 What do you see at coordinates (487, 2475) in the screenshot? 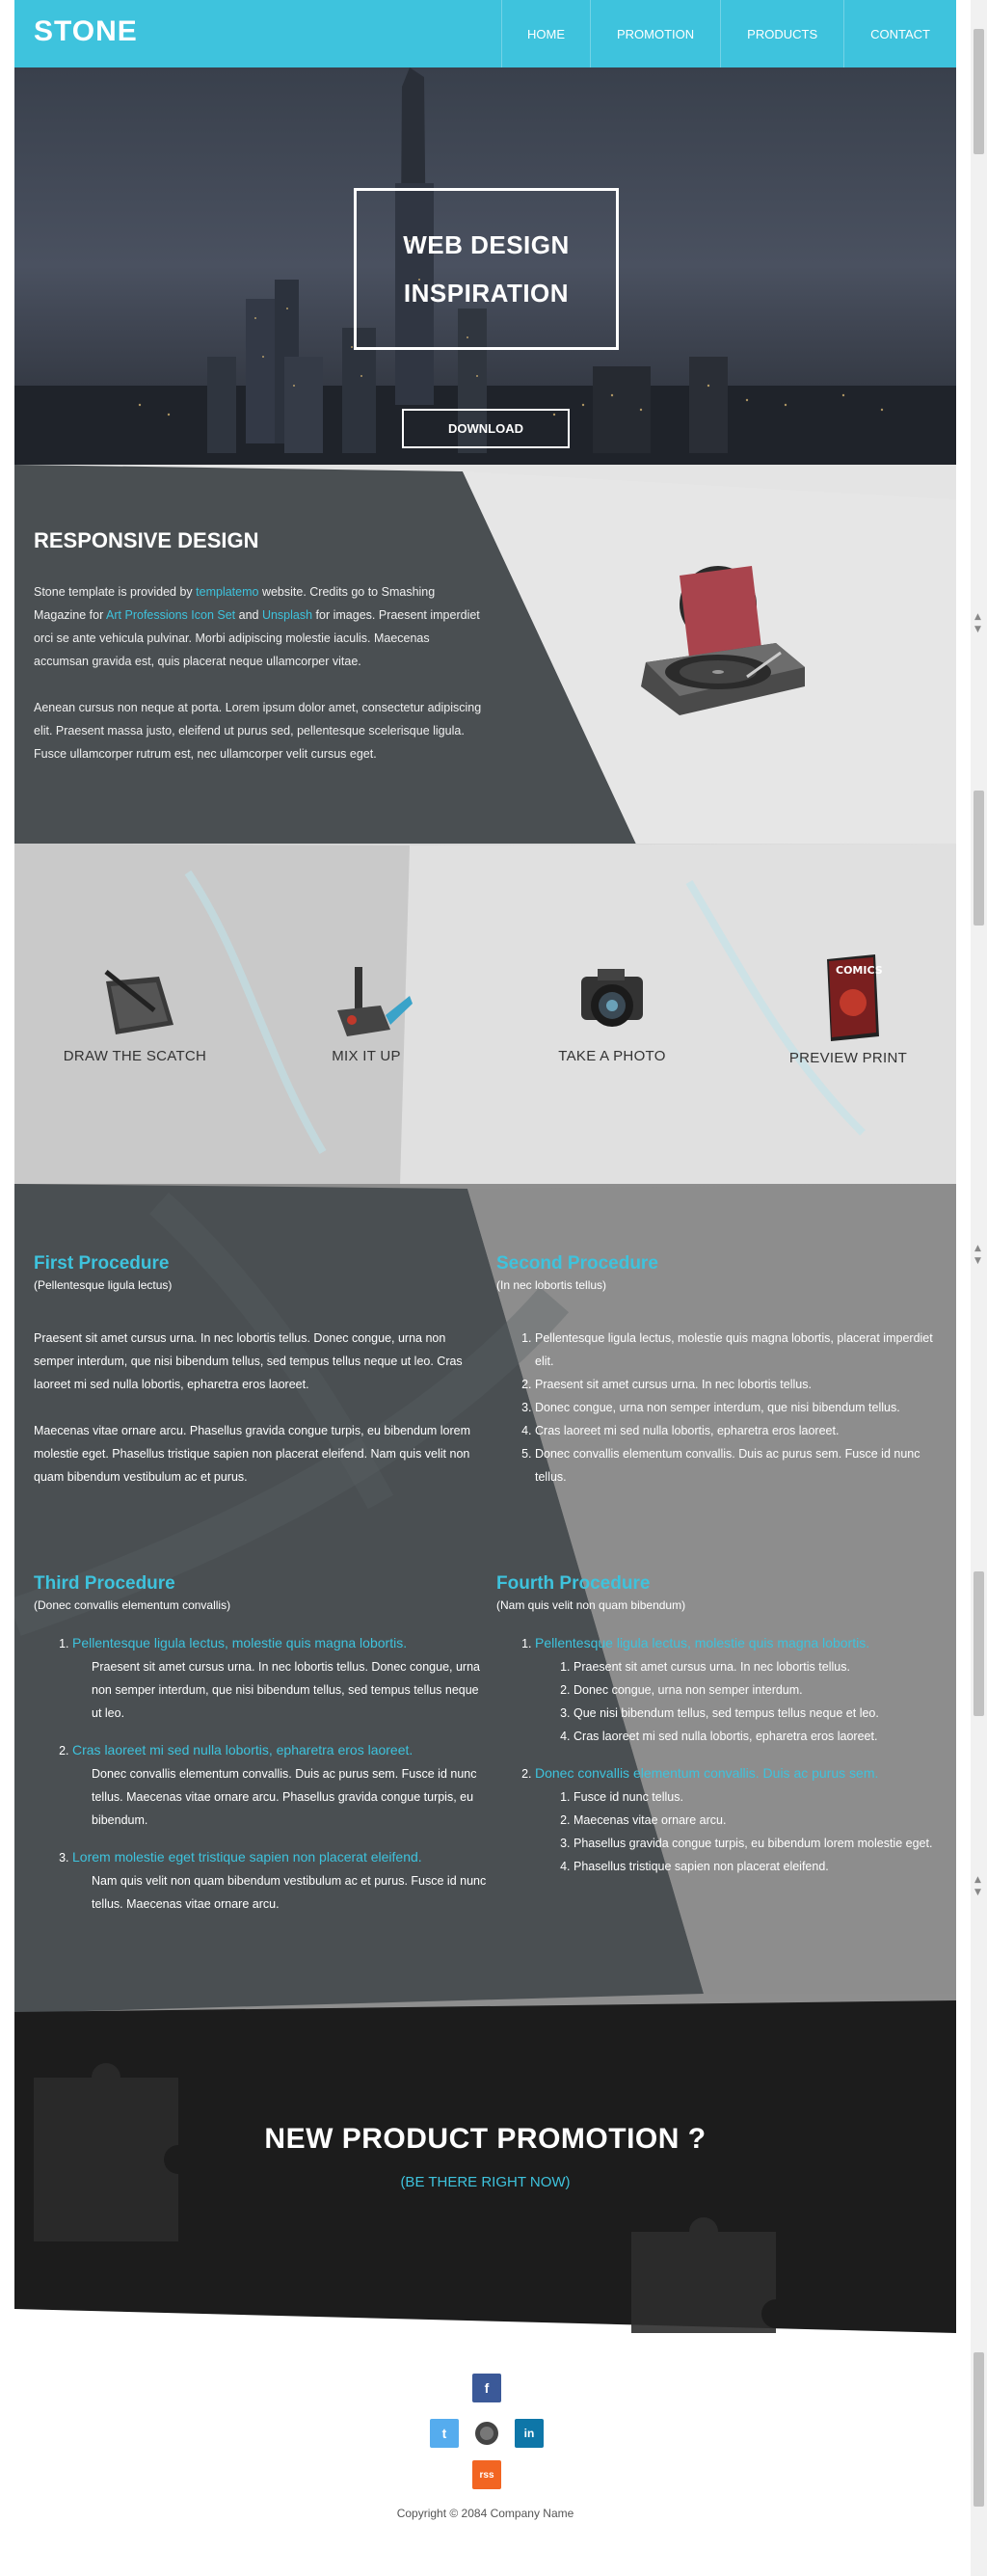
I see `rss-icon: rss` at bounding box center [487, 2475].